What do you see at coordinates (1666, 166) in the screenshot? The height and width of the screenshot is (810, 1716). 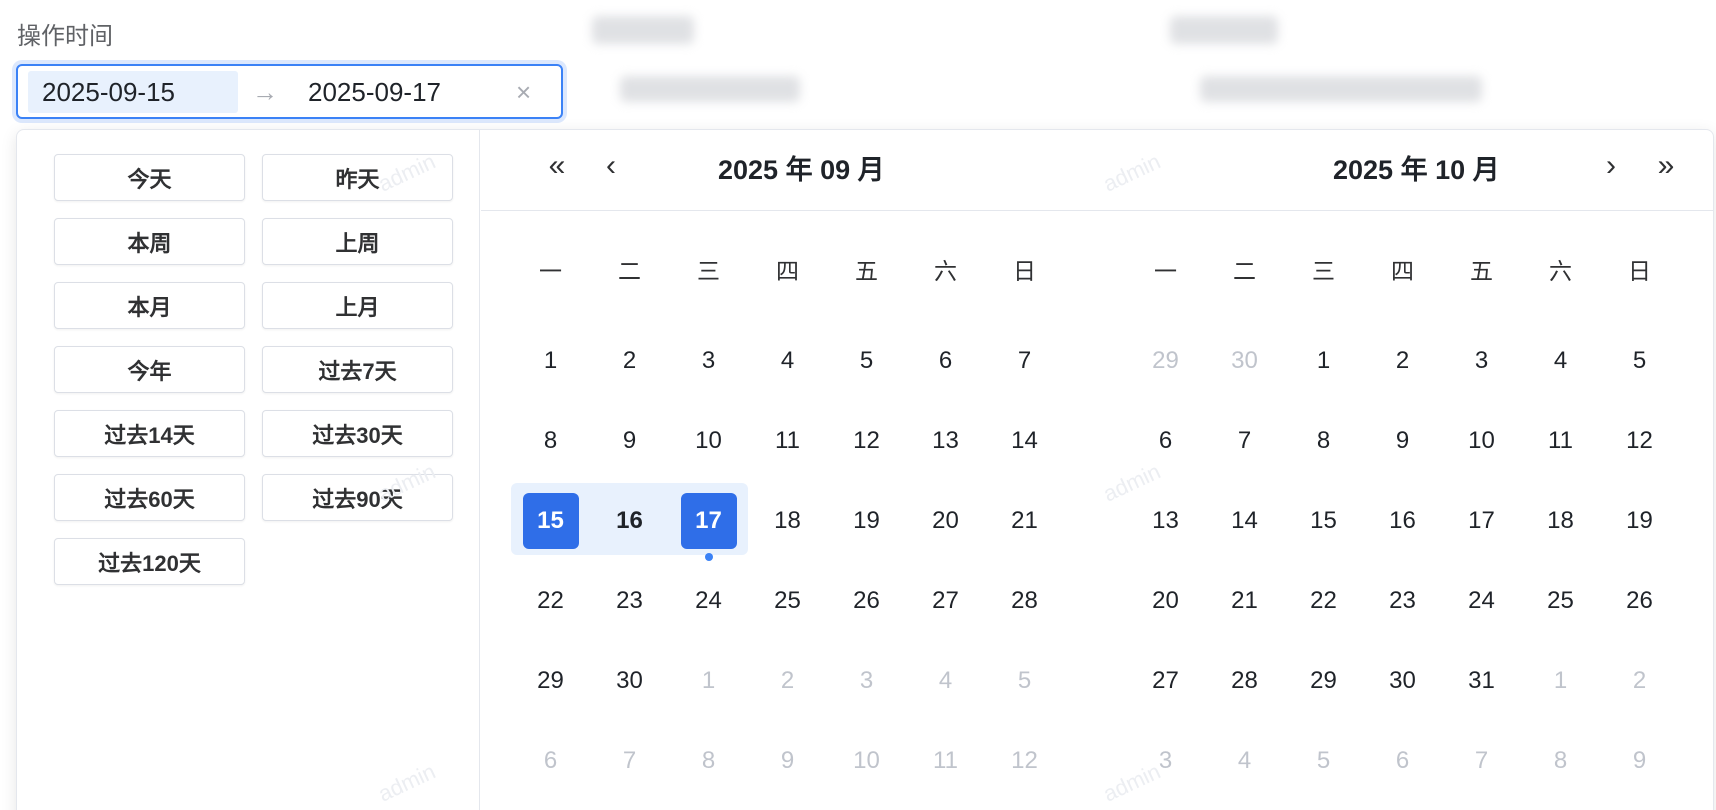 I see `next-year-icon: »` at bounding box center [1666, 166].